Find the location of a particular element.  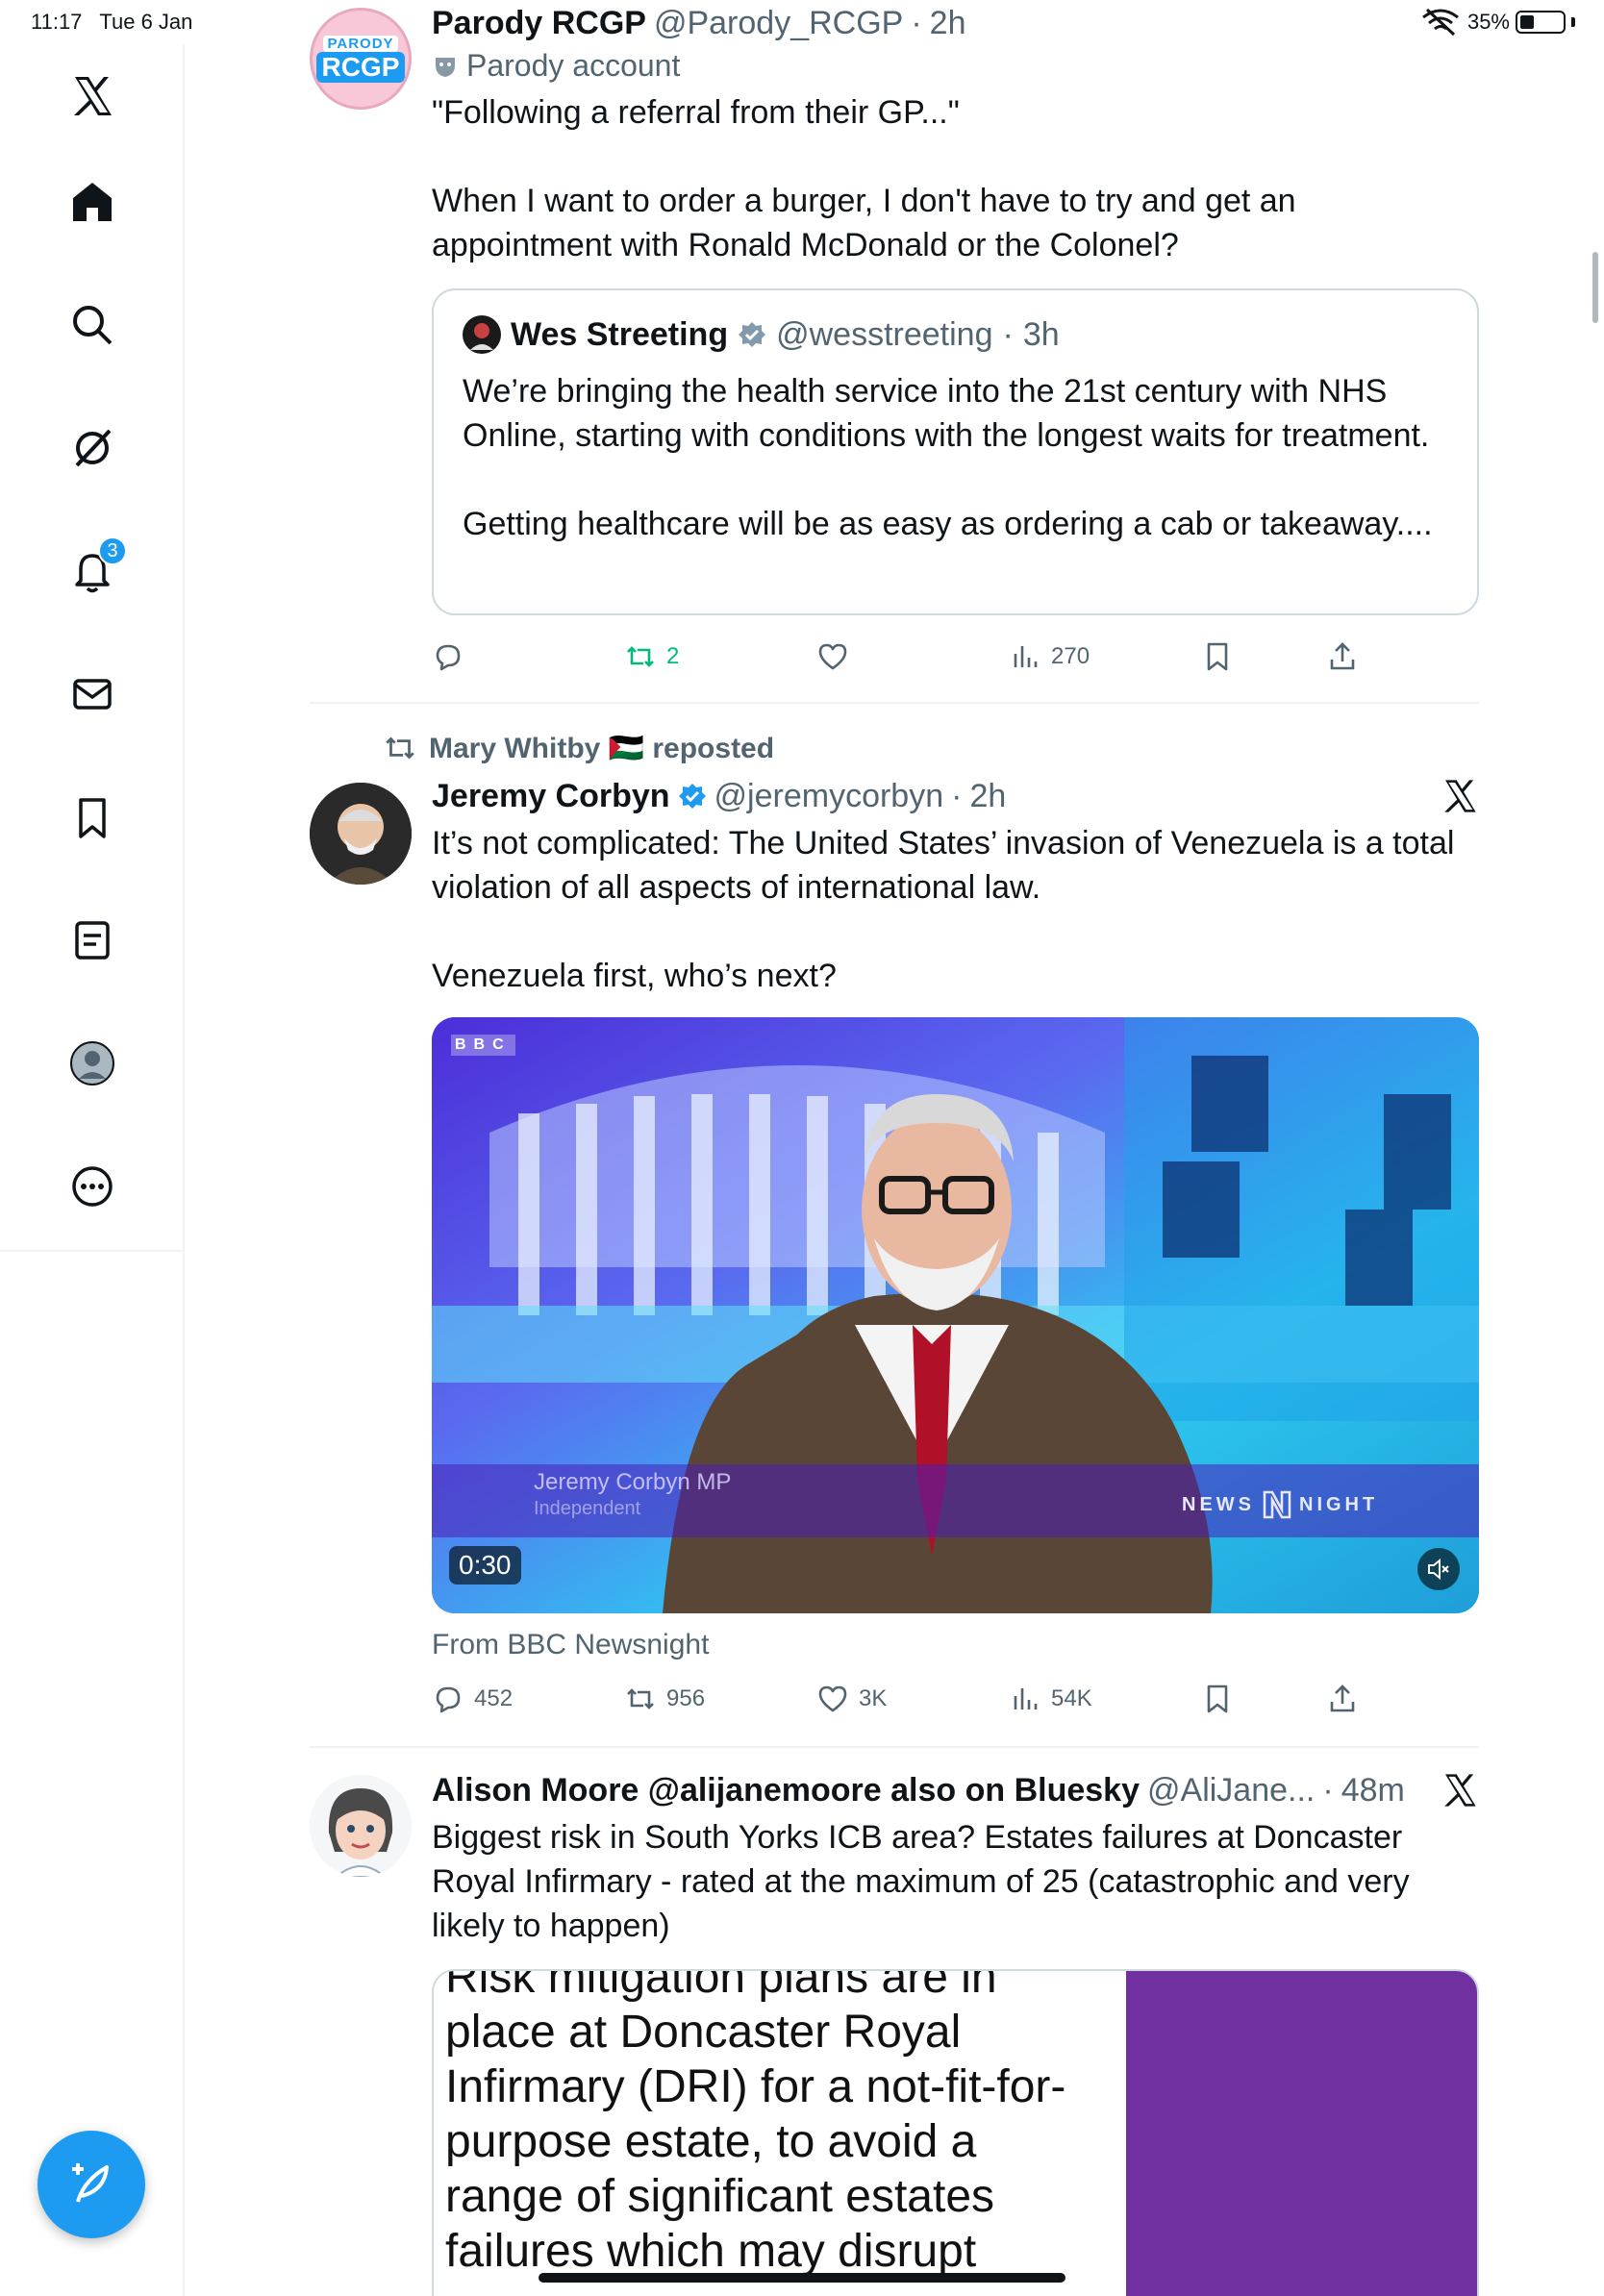

scrollbar is located at coordinates (1595, 287).